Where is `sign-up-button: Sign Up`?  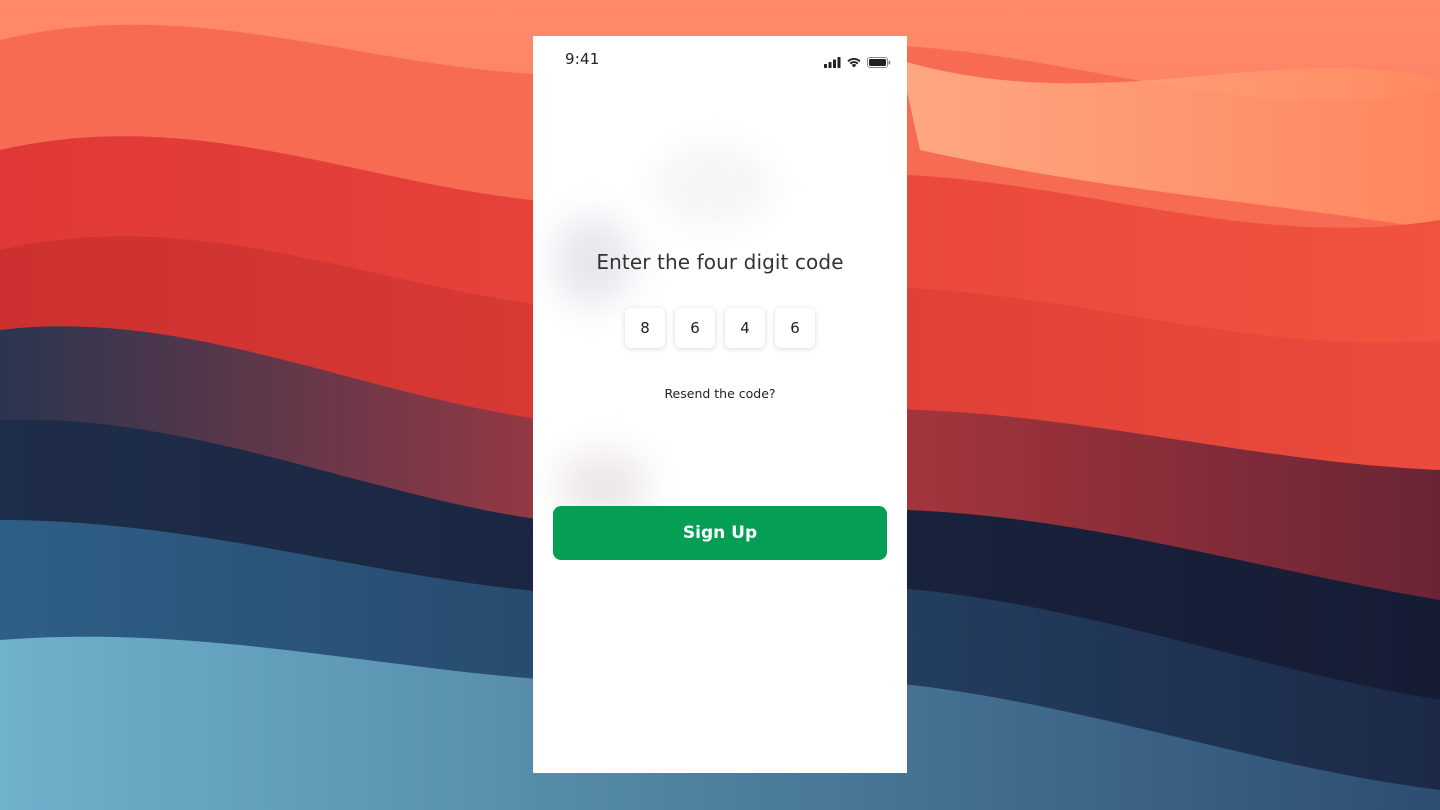
sign-up-button: Sign Up is located at coordinates (720, 533).